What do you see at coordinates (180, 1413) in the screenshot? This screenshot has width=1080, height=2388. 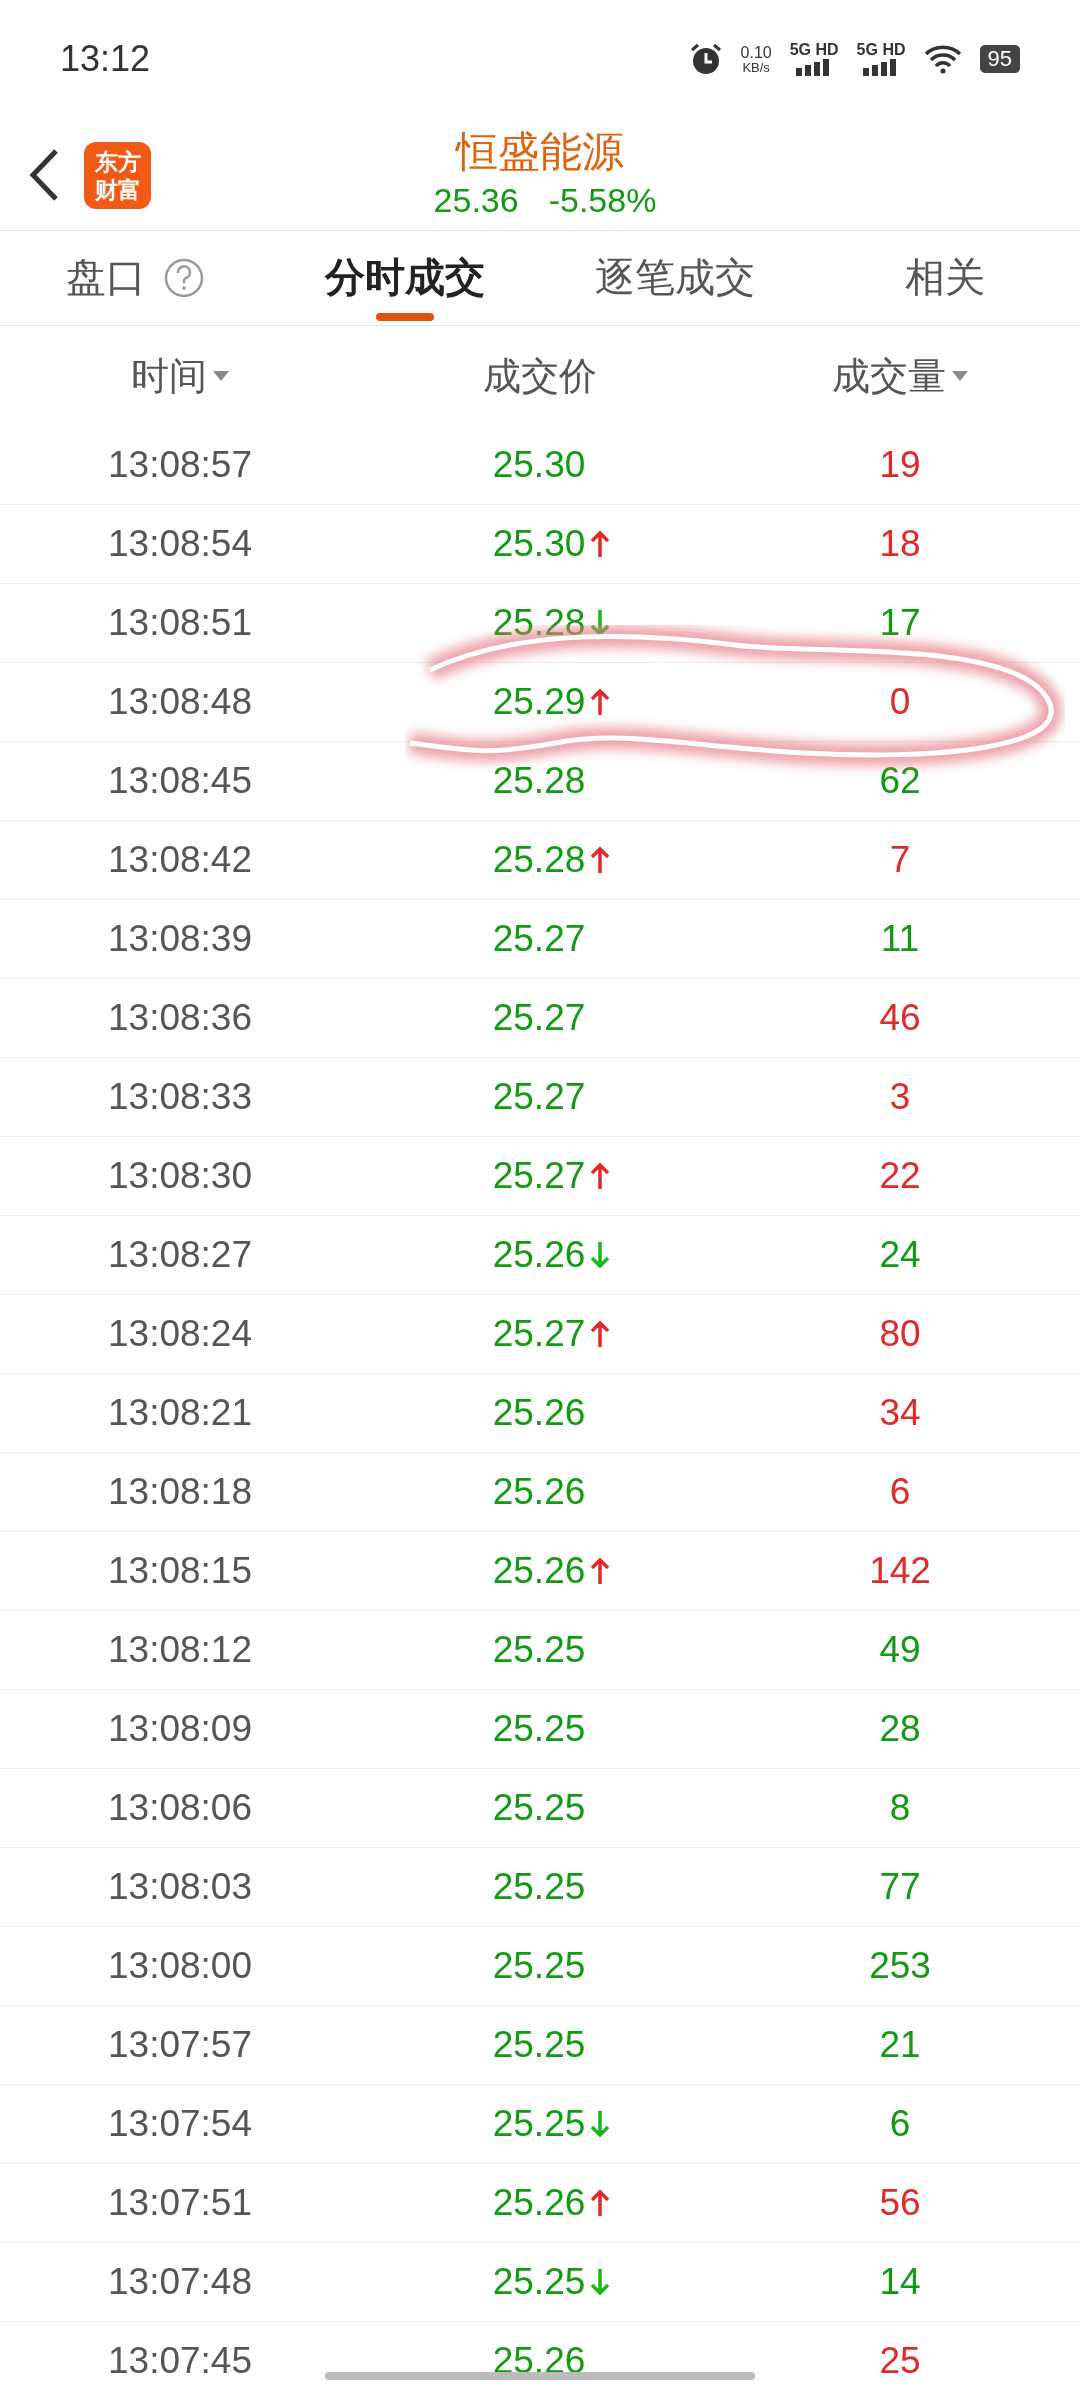 I see `time-cell-text: 13:08:21` at bounding box center [180, 1413].